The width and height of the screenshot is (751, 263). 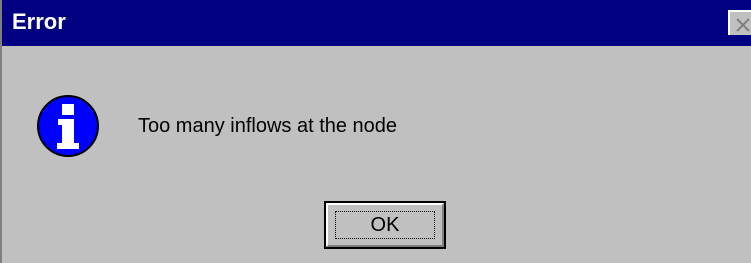 I want to click on close-button, so click(x=739, y=22).